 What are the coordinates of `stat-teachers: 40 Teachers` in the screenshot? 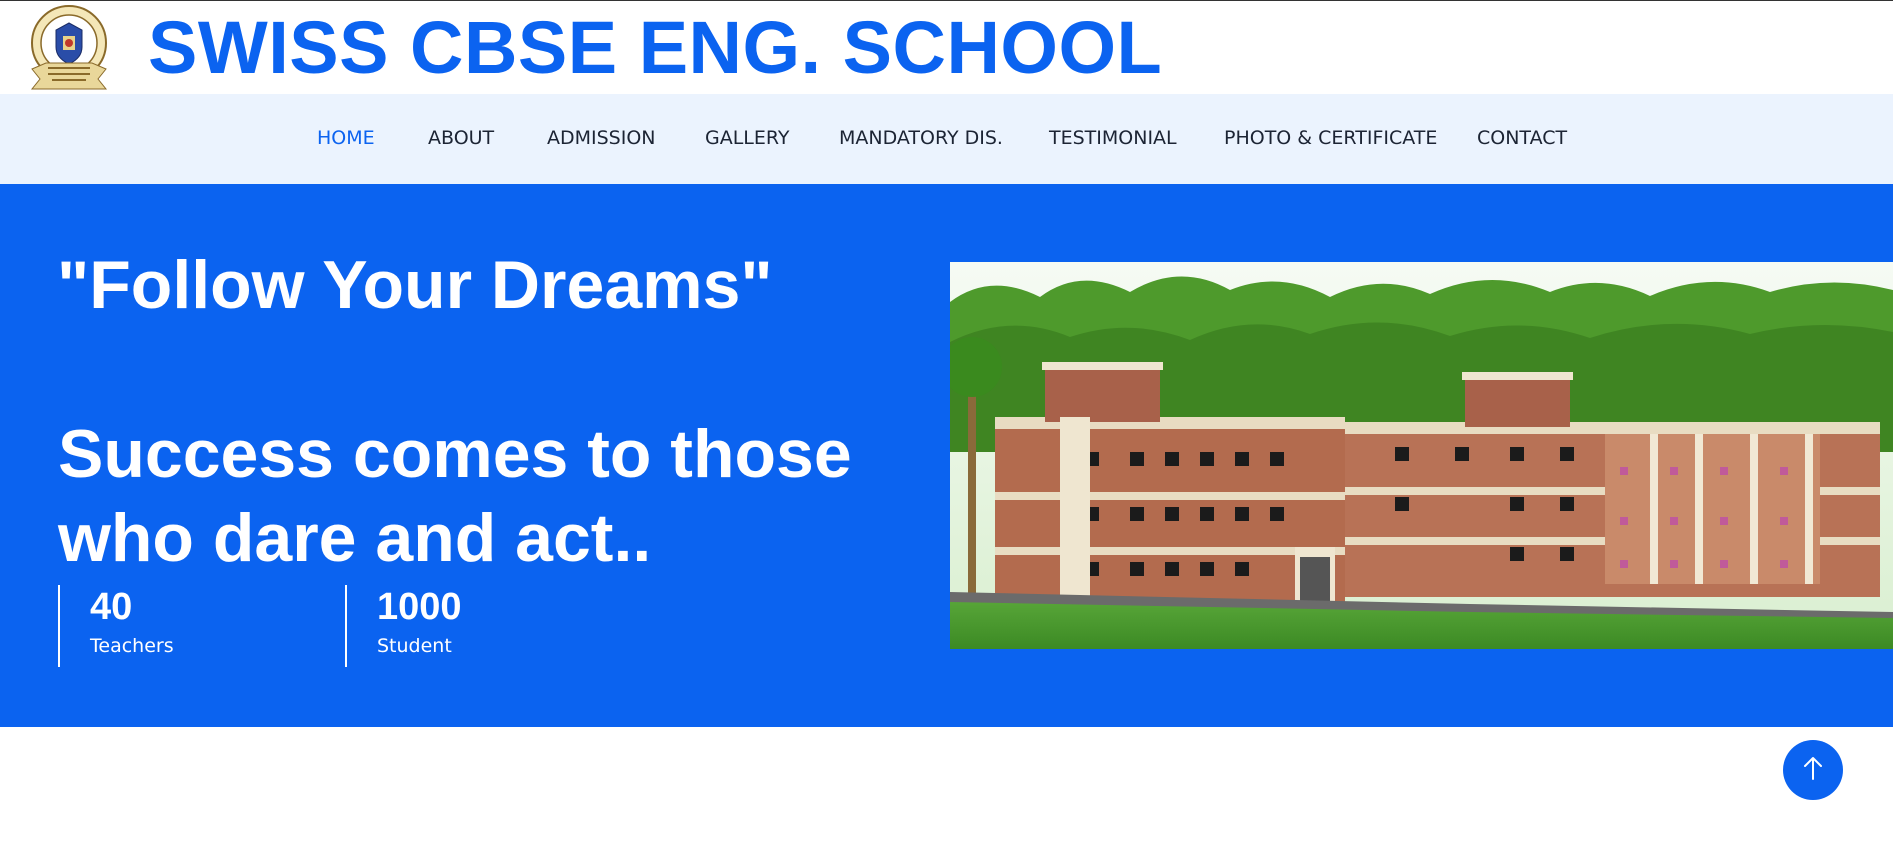 It's located at (116, 626).